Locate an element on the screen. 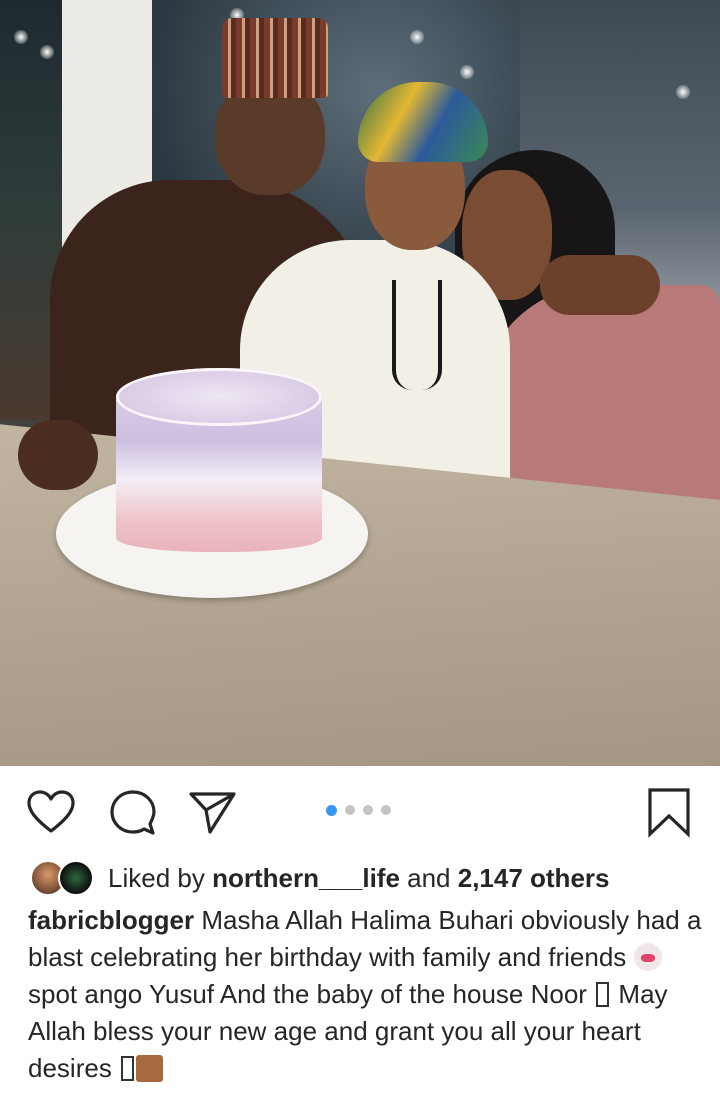 The image size is (720, 1099). carousel-dot-active is located at coordinates (331, 810).